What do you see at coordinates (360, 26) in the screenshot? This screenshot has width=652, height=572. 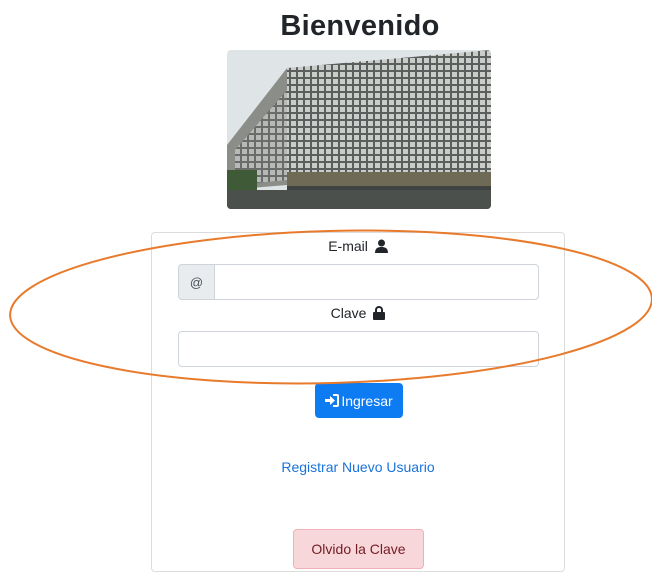 I see `page-title: Bienvenido` at bounding box center [360, 26].